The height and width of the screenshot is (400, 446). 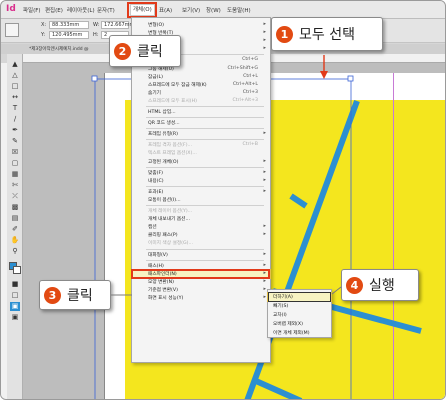 What do you see at coordinates (226, 291) in the screenshot?
I see `callout-connectors` at bounding box center [226, 291].